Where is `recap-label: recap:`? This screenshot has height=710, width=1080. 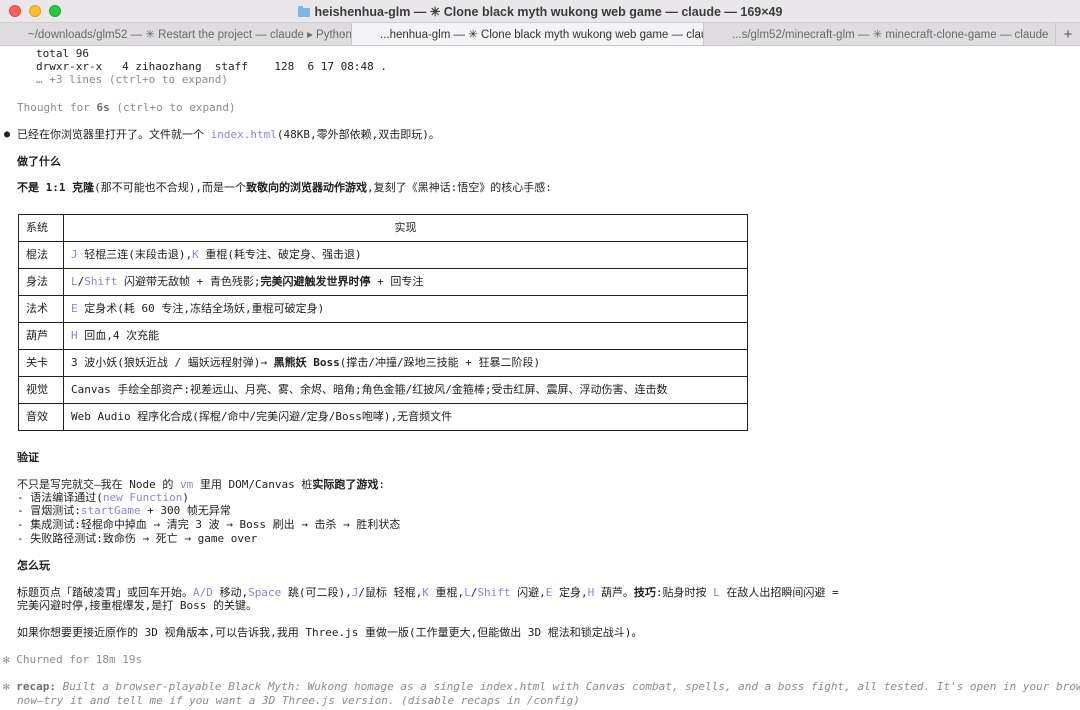
recap-label: recap: is located at coordinates (32, 686).